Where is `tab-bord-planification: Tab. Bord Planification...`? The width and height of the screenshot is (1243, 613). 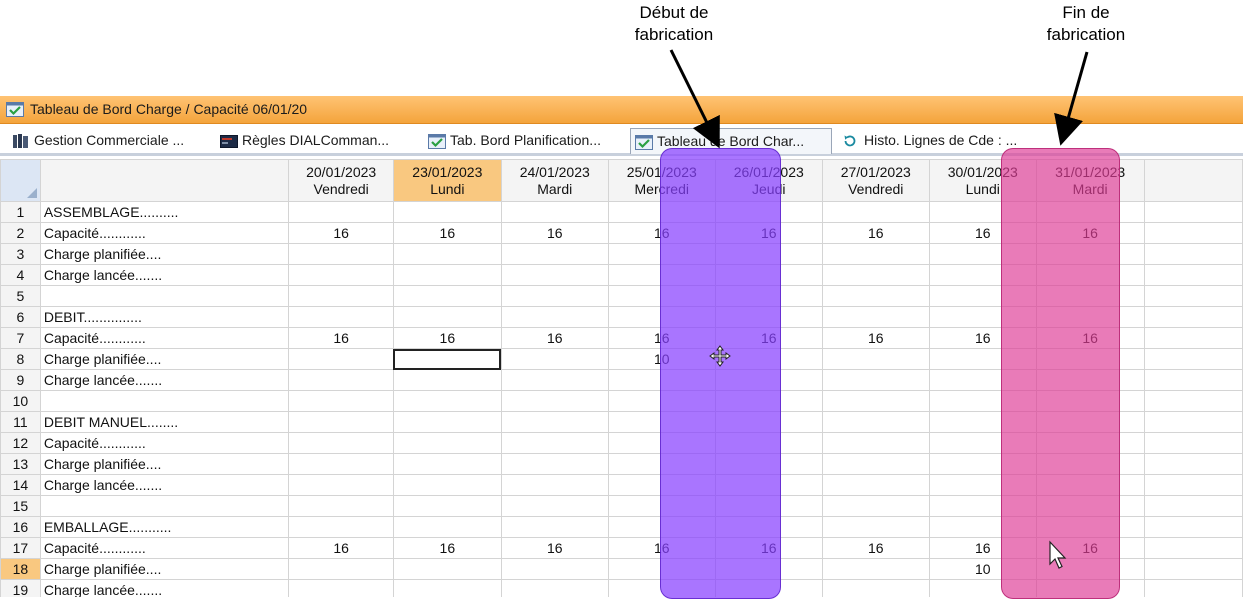 tab-bord-planification: Tab. Bord Planification... is located at coordinates (526, 140).